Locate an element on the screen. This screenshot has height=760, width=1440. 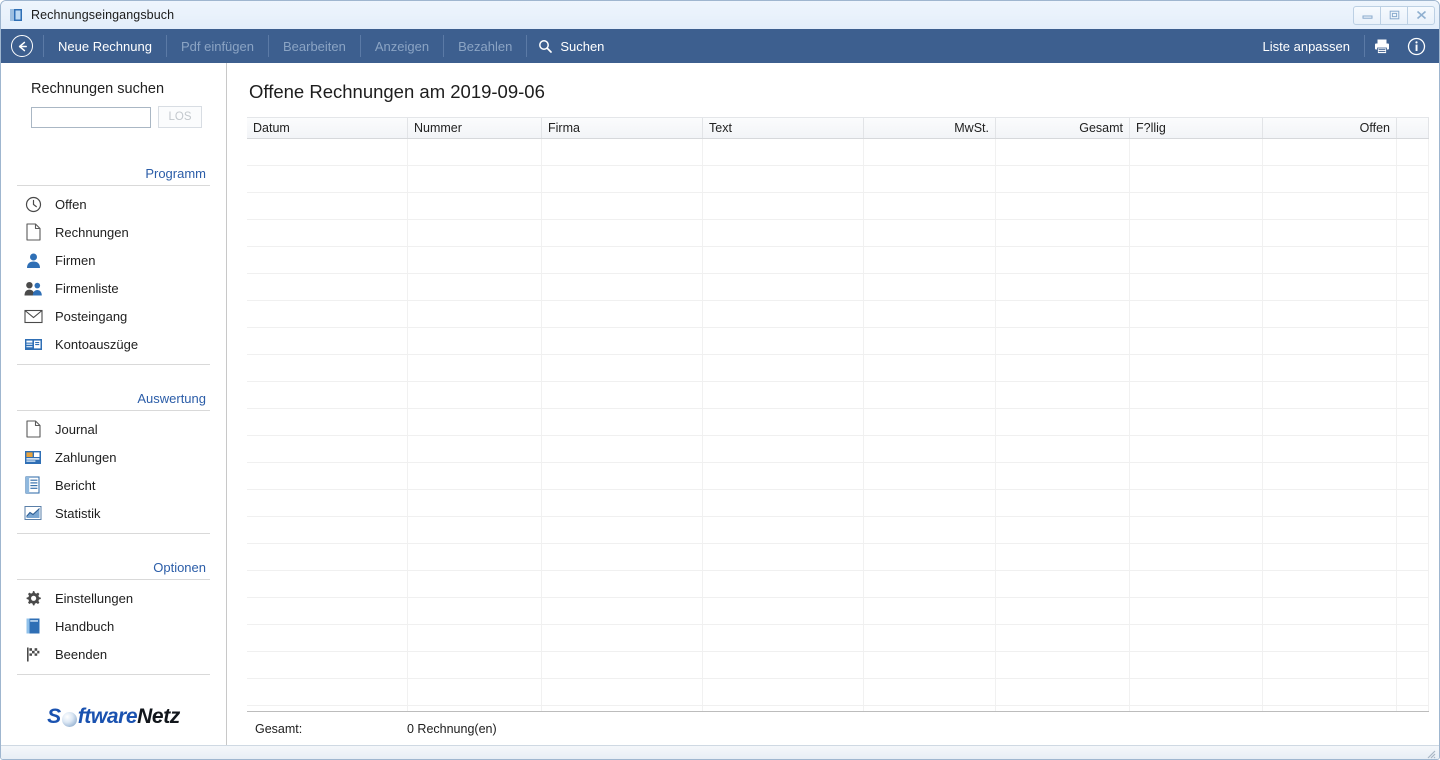
search-input is located at coordinates (91, 117).